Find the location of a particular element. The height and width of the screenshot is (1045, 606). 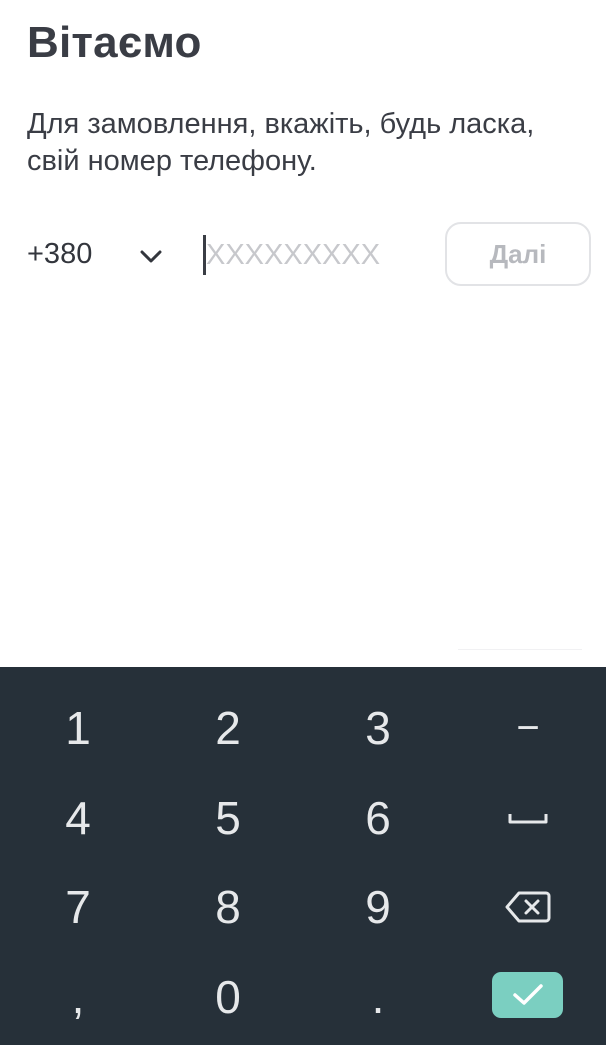

backspace-icon is located at coordinates (528, 907).